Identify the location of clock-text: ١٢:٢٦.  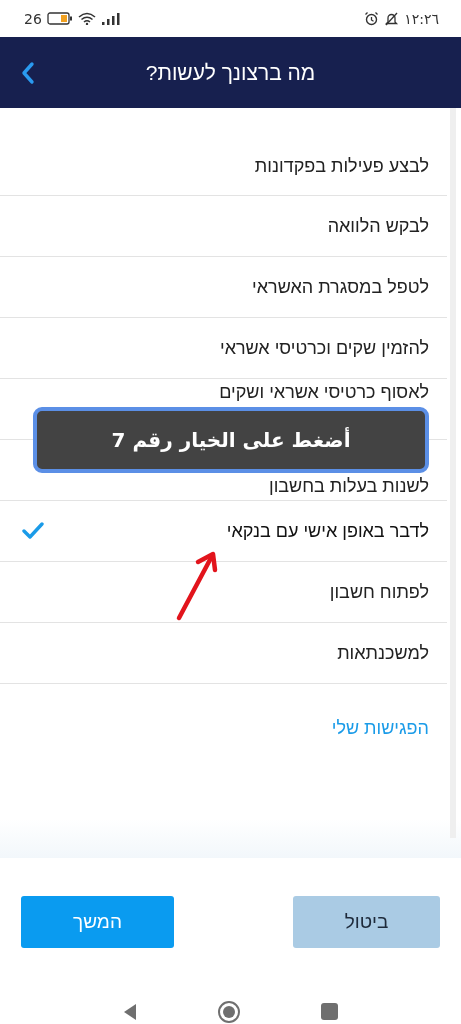
(421, 18).